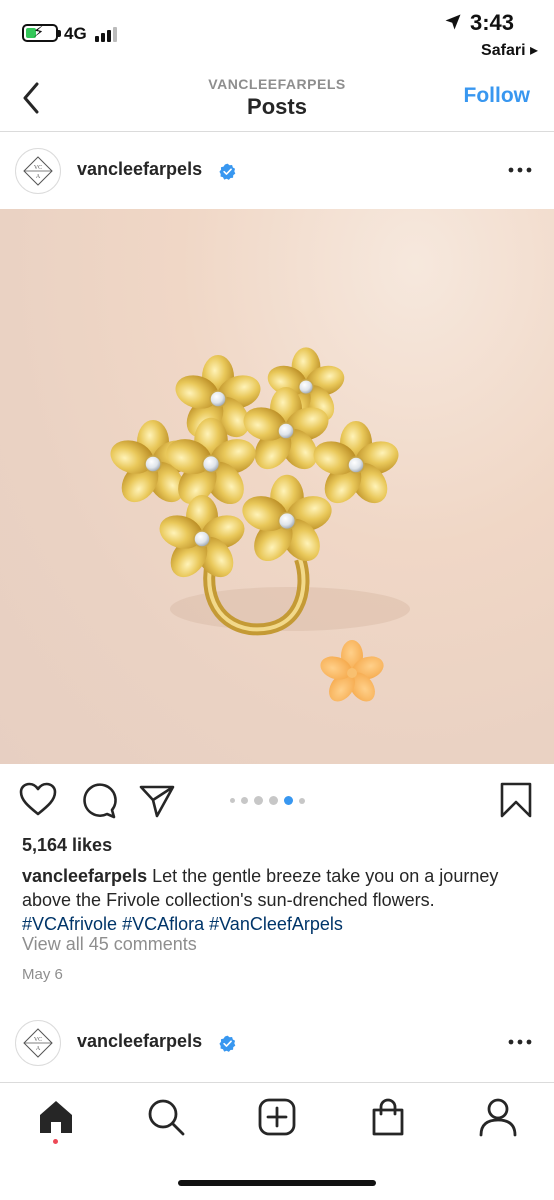 The width and height of the screenshot is (554, 1200). Describe the element at coordinates (277, 1117) in the screenshot. I see `add-icon` at that location.